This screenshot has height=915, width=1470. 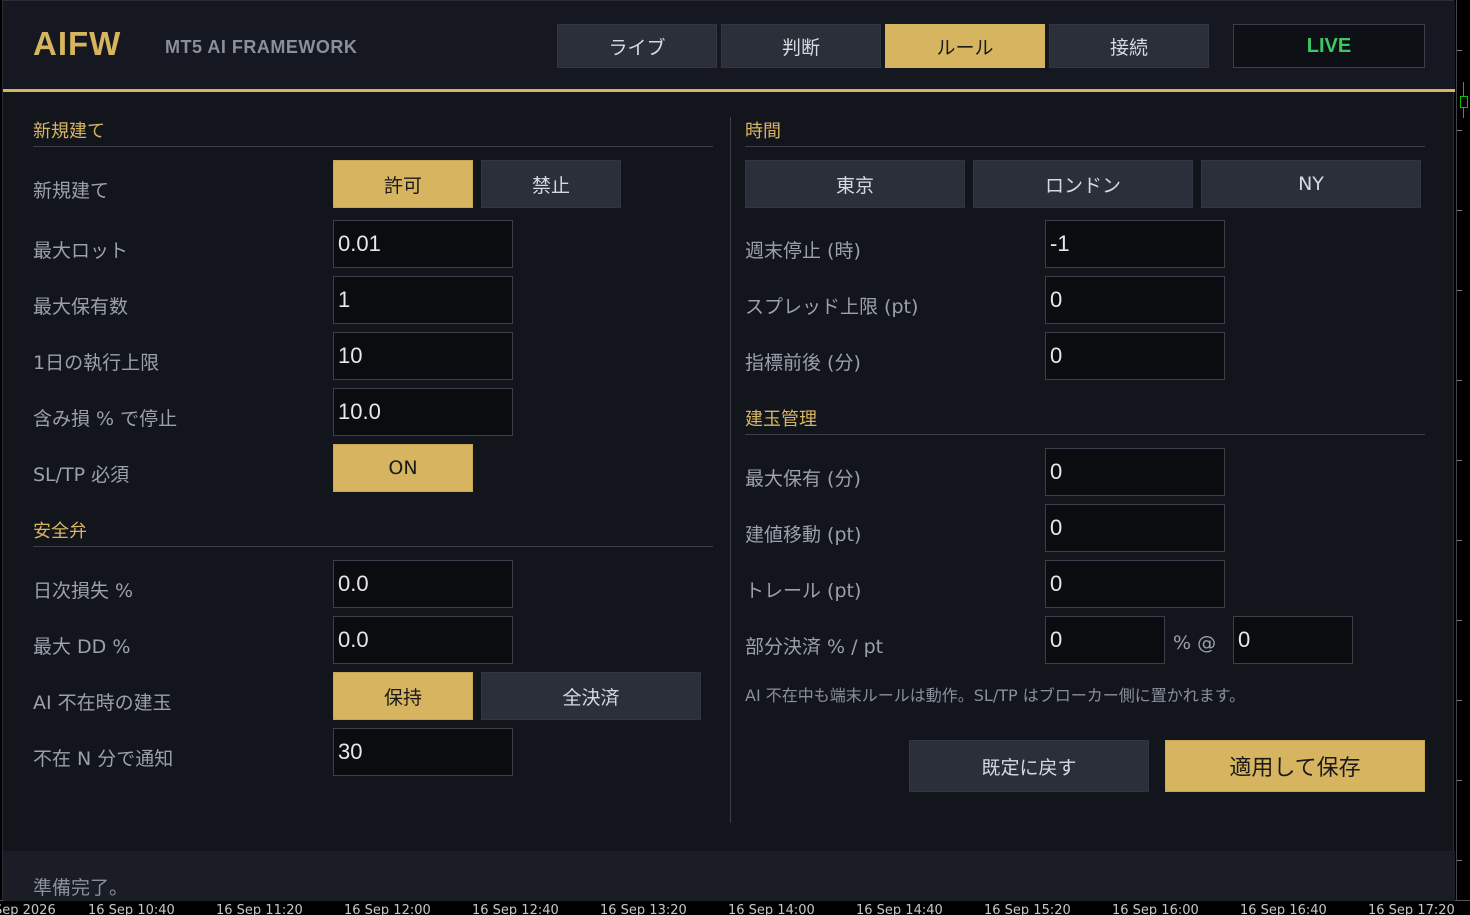 What do you see at coordinates (105, 419) in the screenshot?
I see `floating-loss-stop-label: 含み損 % で停止` at bounding box center [105, 419].